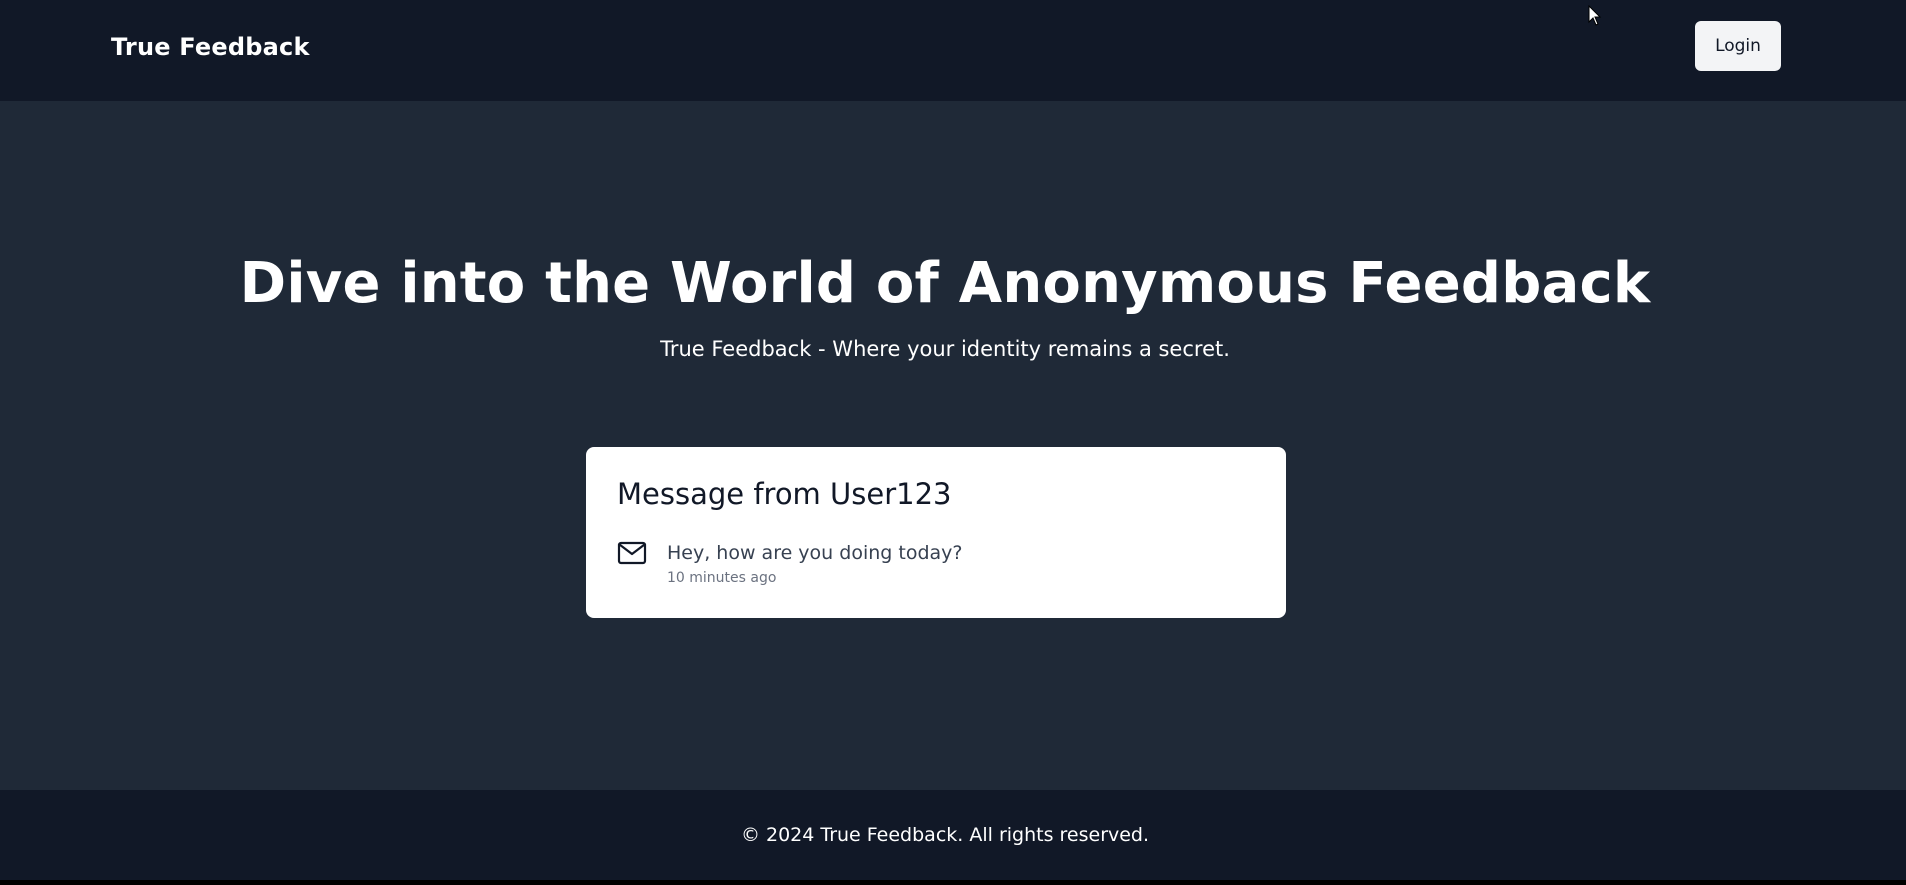  I want to click on mail-icon, so click(632, 553).